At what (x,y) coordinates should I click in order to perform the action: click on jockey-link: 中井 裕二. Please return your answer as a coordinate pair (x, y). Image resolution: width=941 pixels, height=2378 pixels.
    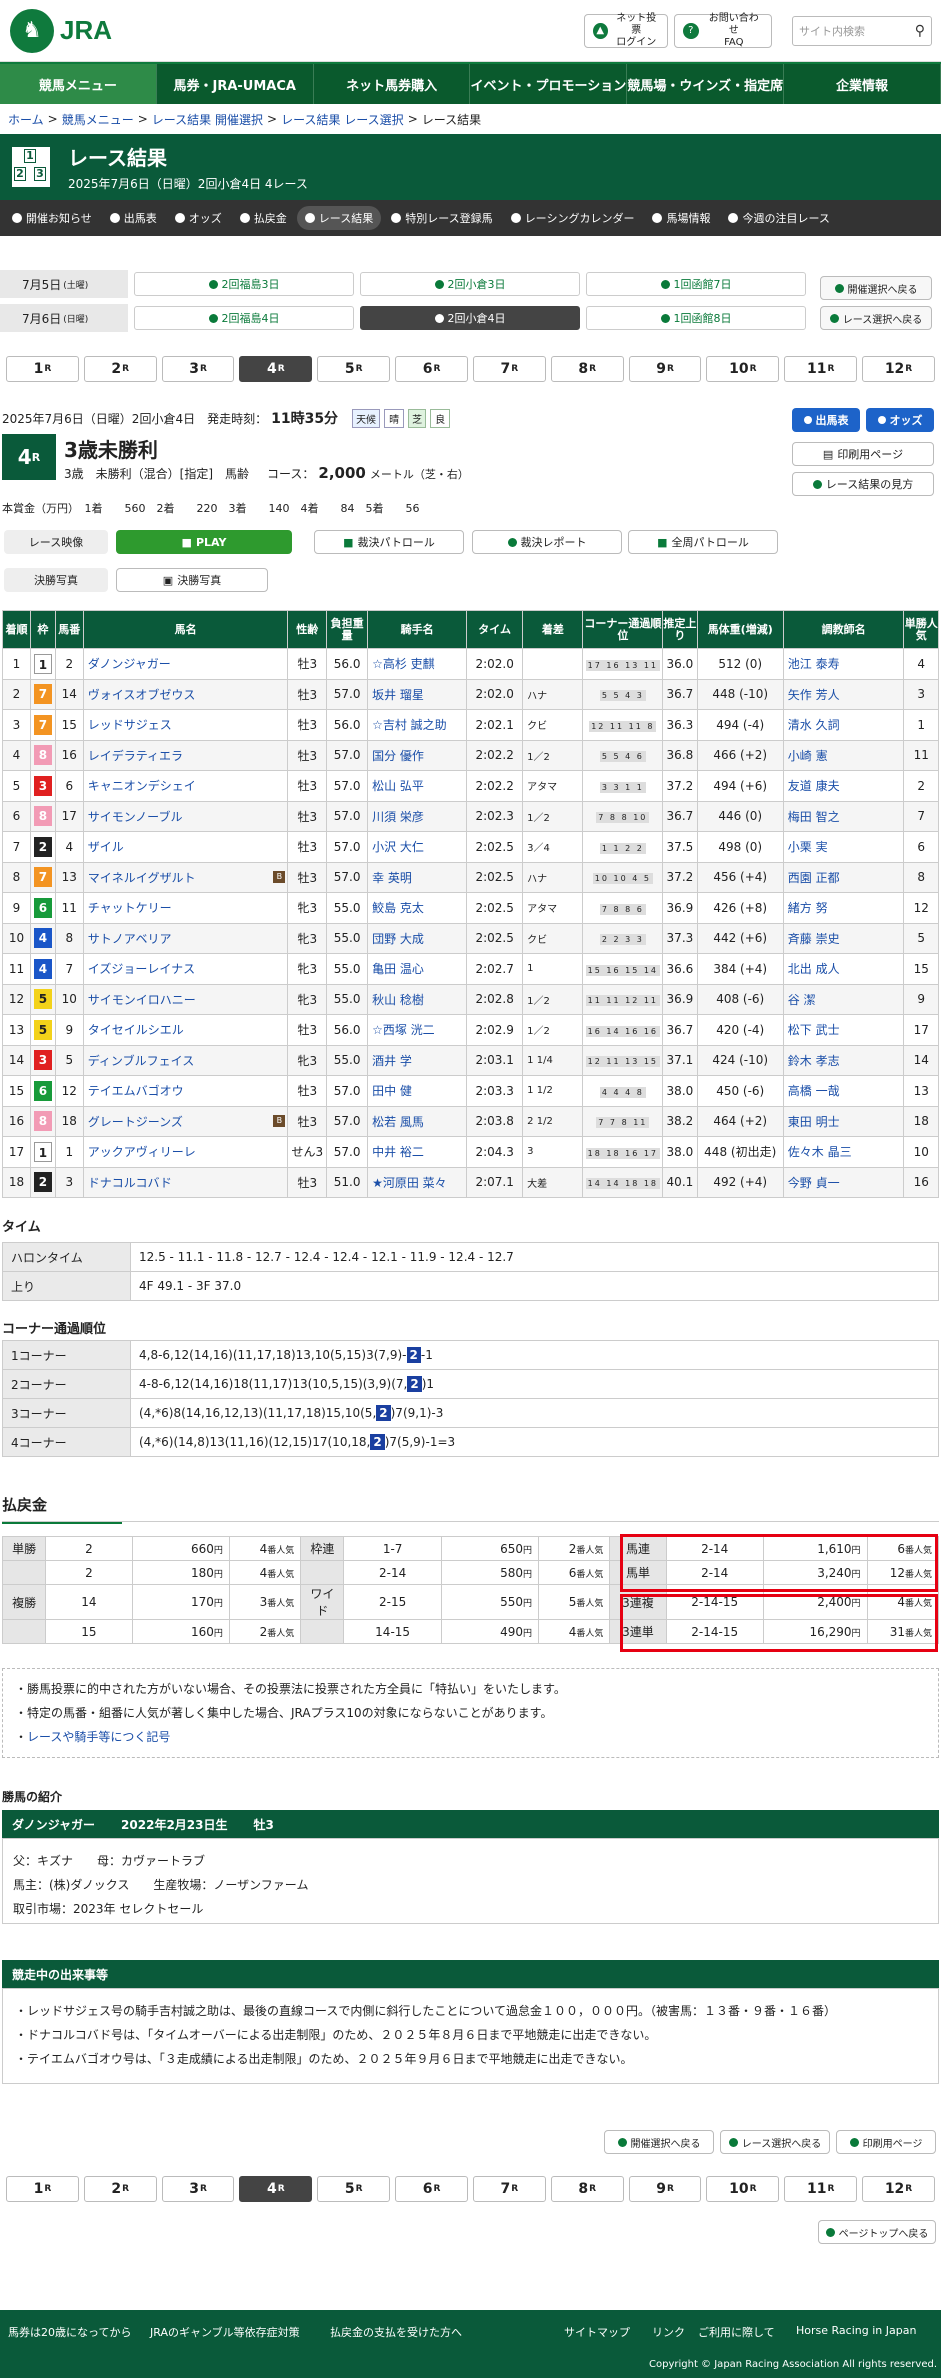
    Looking at the image, I should click on (398, 1152).